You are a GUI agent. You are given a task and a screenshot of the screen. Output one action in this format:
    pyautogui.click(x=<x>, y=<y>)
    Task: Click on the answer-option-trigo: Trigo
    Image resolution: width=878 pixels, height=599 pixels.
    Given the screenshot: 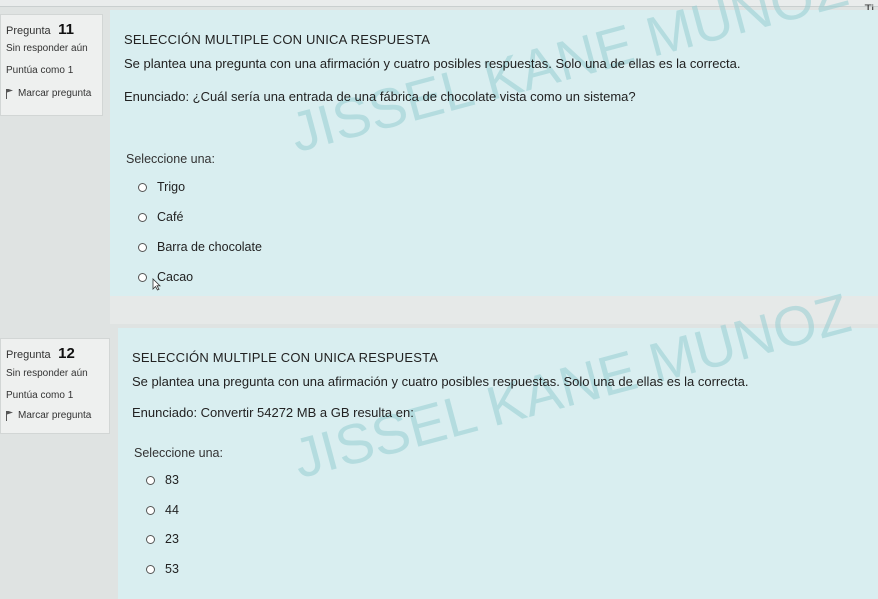 What is the action you would take?
    pyautogui.click(x=161, y=187)
    